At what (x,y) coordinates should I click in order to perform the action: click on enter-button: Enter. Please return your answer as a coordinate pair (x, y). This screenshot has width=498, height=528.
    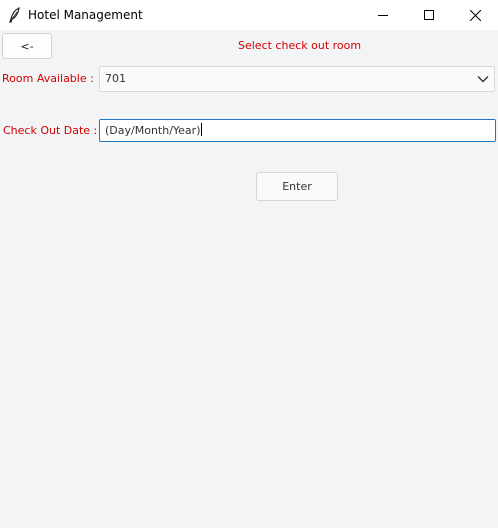
    Looking at the image, I should click on (297, 186).